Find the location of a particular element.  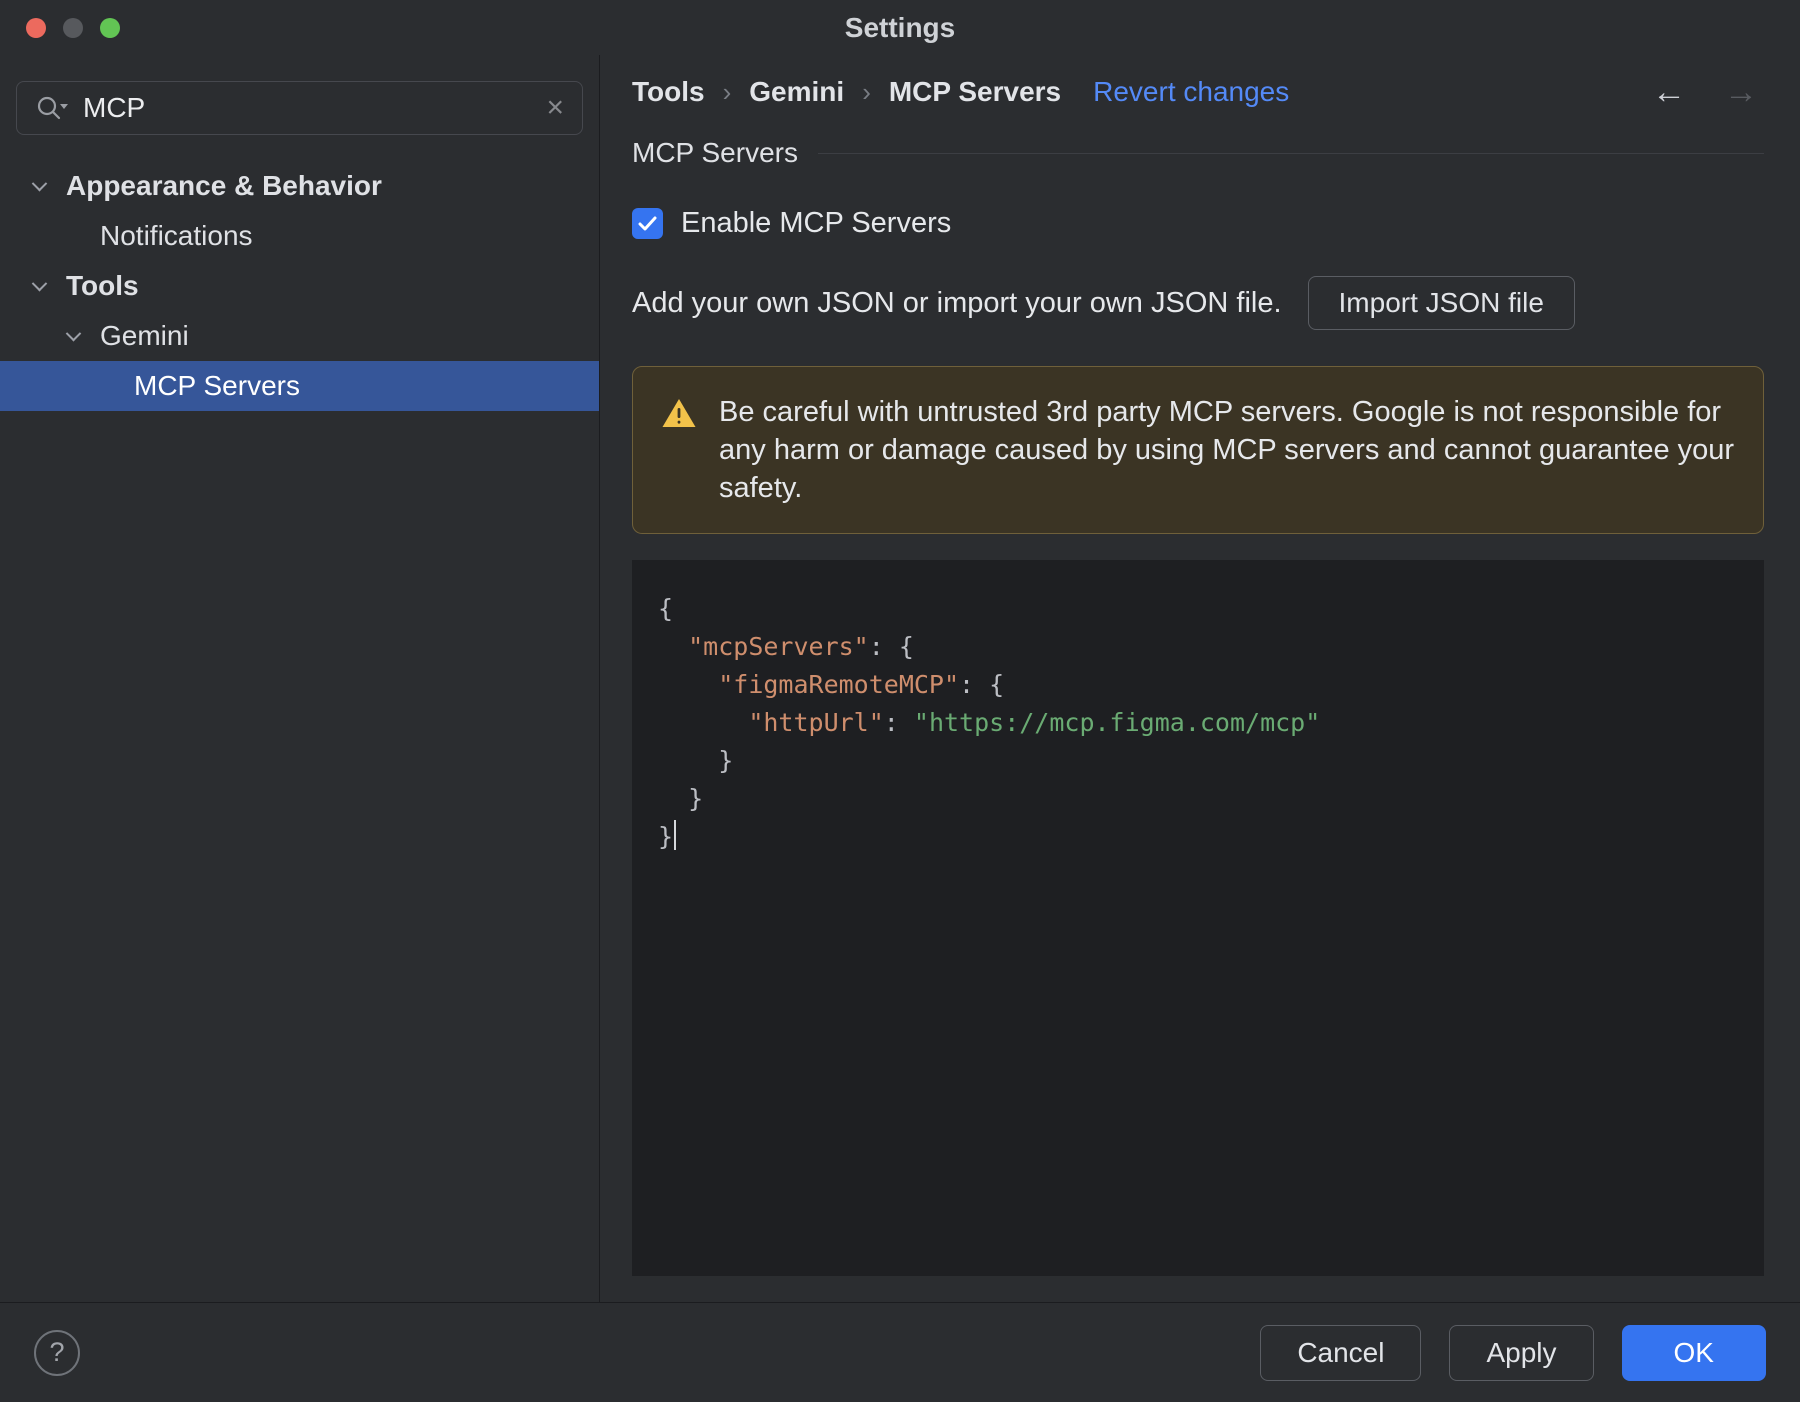

cancel-button: Cancel is located at coordinates (1341, 1352).